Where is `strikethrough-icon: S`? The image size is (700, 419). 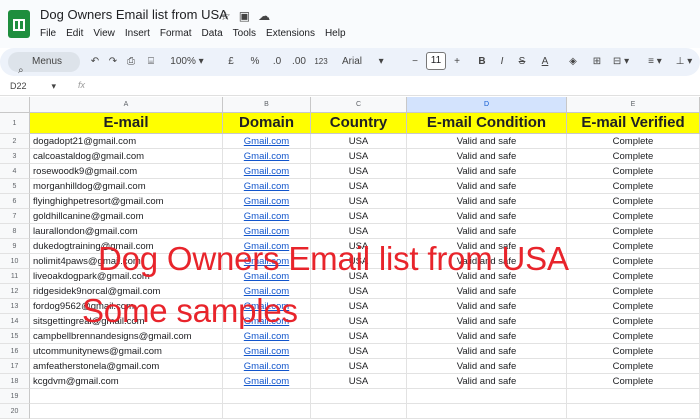 strikethrough-icon: S is located at coordinates (522, 62).